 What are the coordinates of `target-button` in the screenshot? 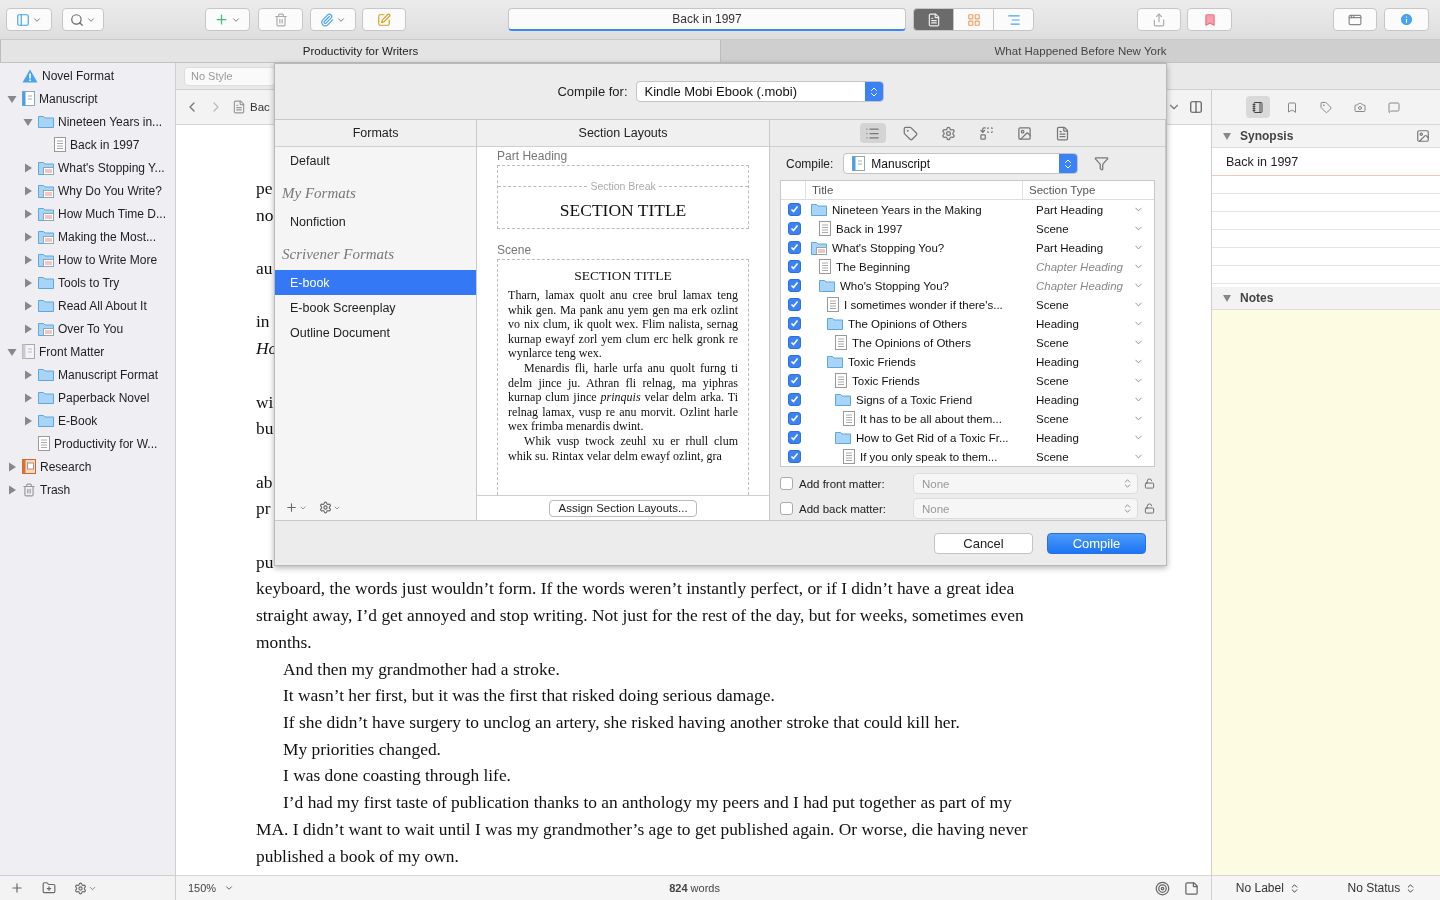 It's located at (1162, 888).